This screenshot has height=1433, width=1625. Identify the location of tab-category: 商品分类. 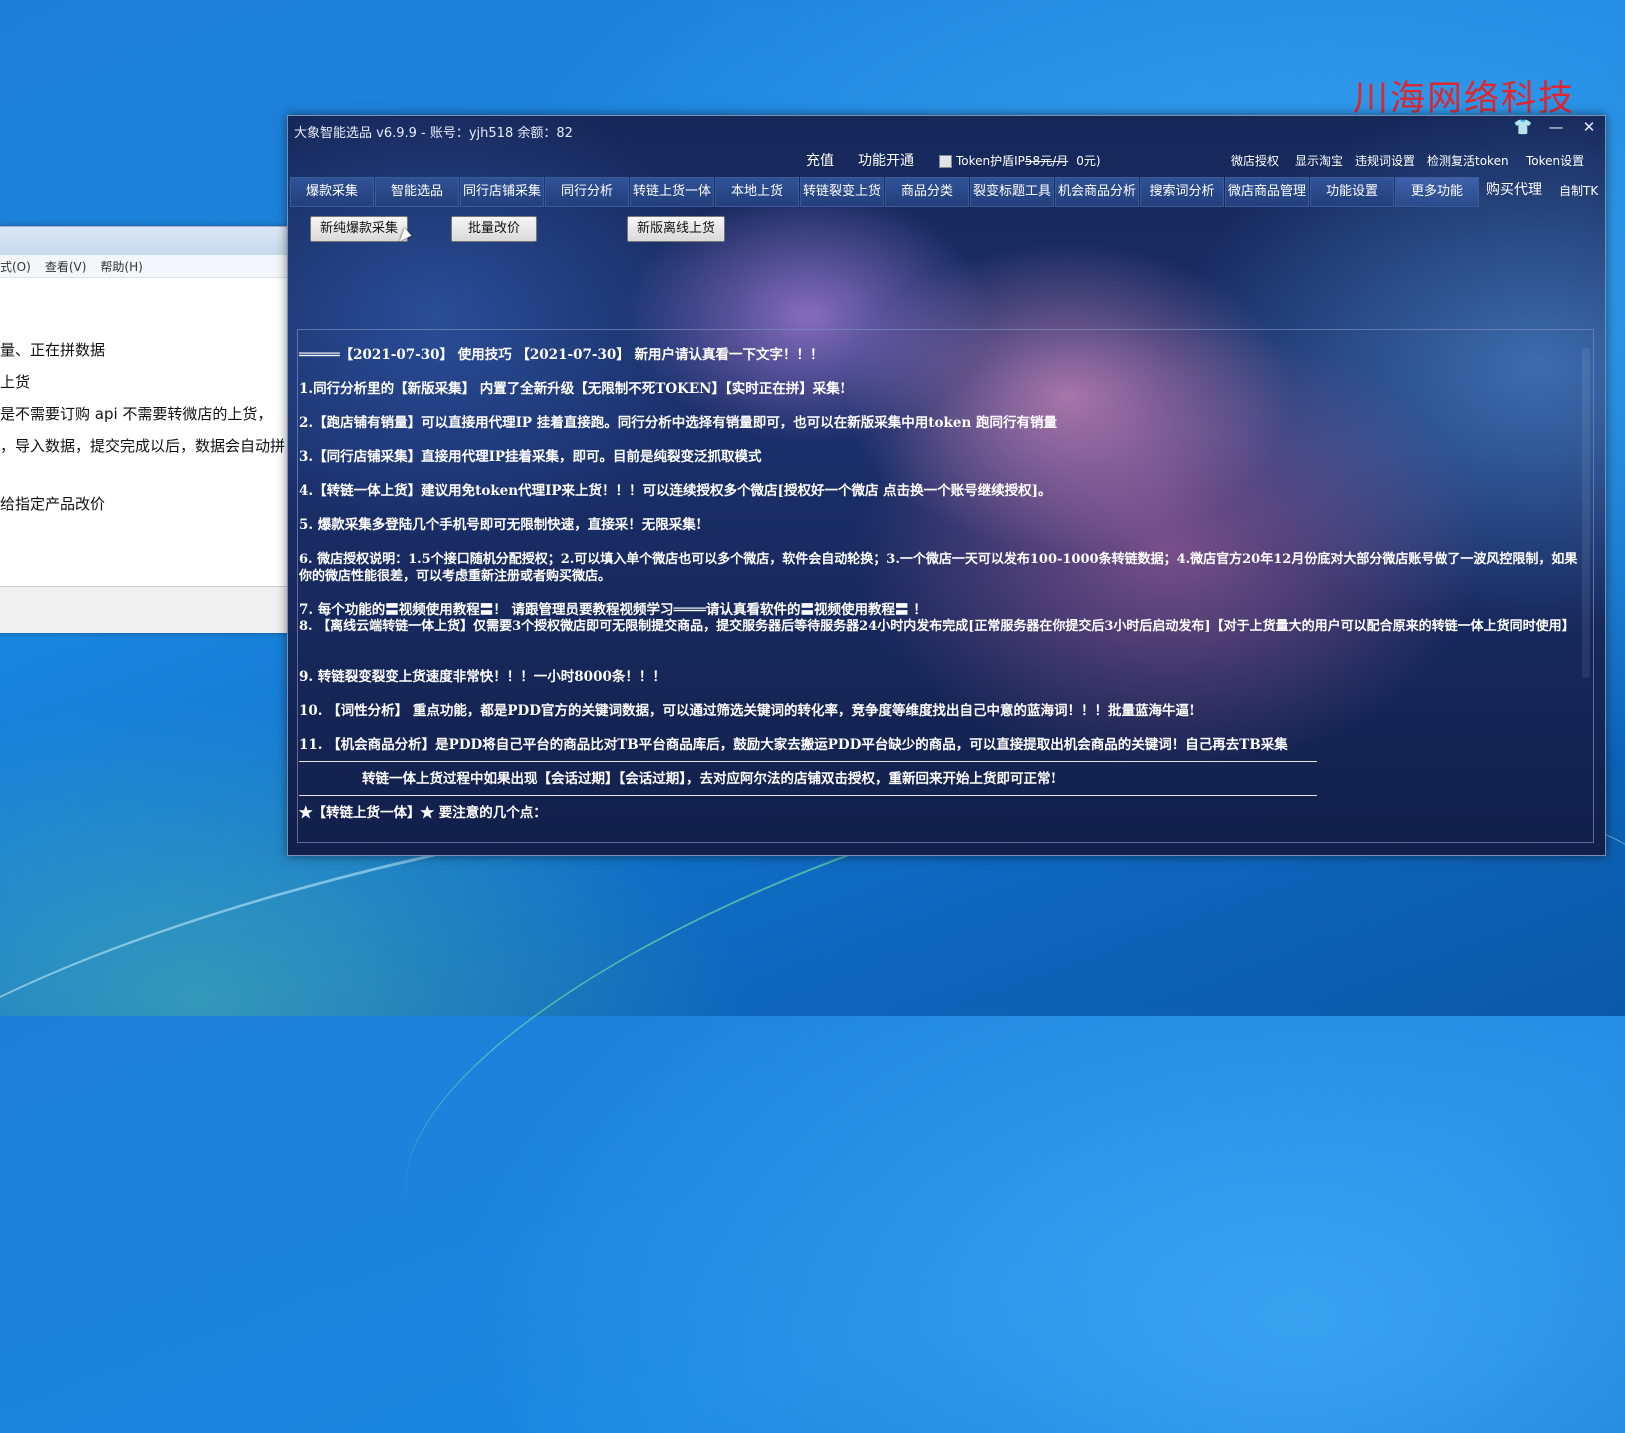
(927, 192).